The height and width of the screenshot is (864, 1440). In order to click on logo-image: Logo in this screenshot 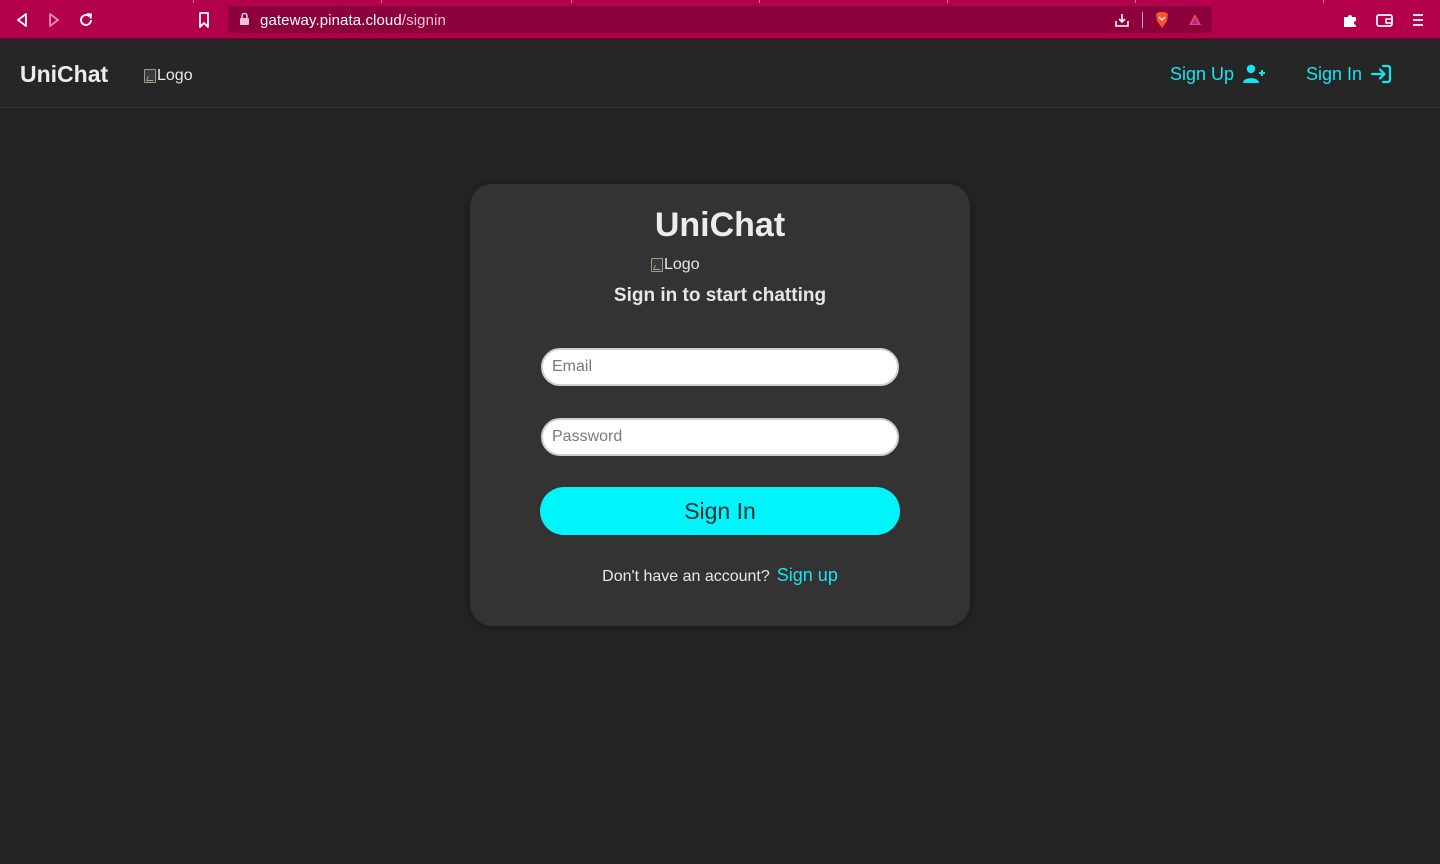, I will do `click(168, 76)`.